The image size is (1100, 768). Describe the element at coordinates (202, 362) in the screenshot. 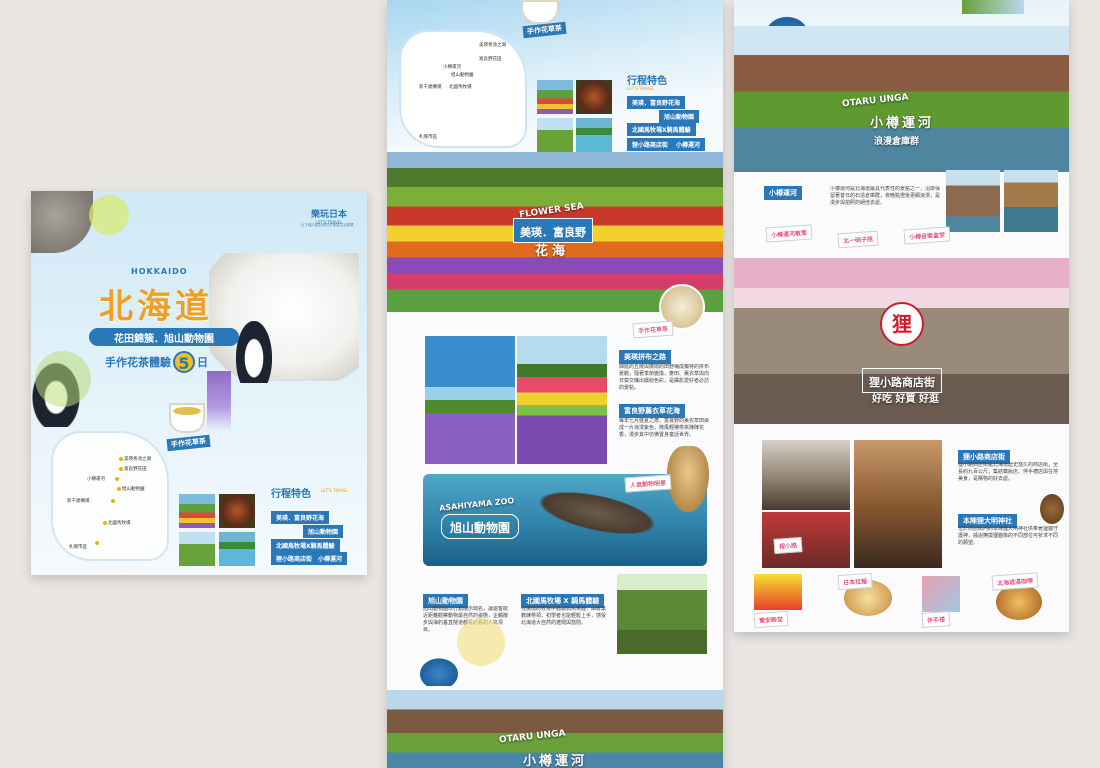

I see `tagline-b: 日` at that location.